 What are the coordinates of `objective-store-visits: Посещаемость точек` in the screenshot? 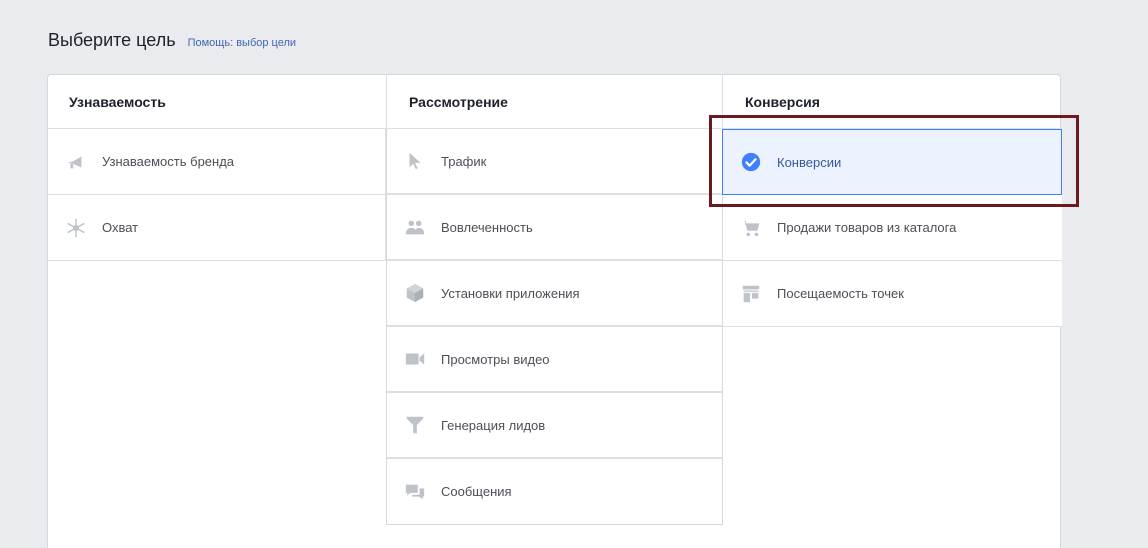 It's located at (892, 294).